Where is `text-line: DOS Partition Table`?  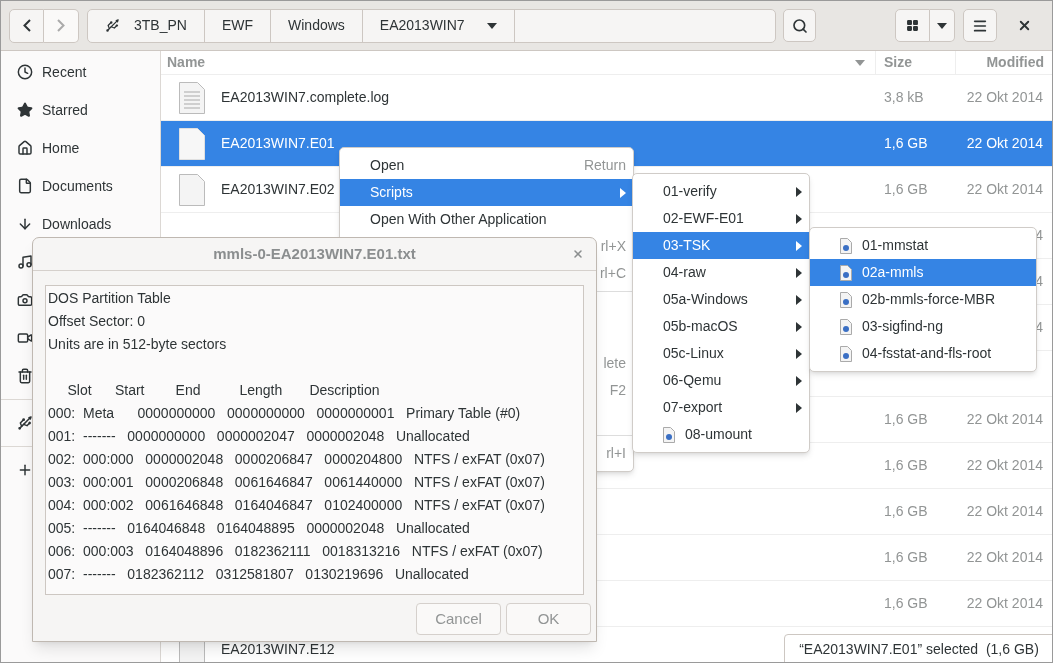 text-line: DOS Partition Table is located at coordinates (109, 298).